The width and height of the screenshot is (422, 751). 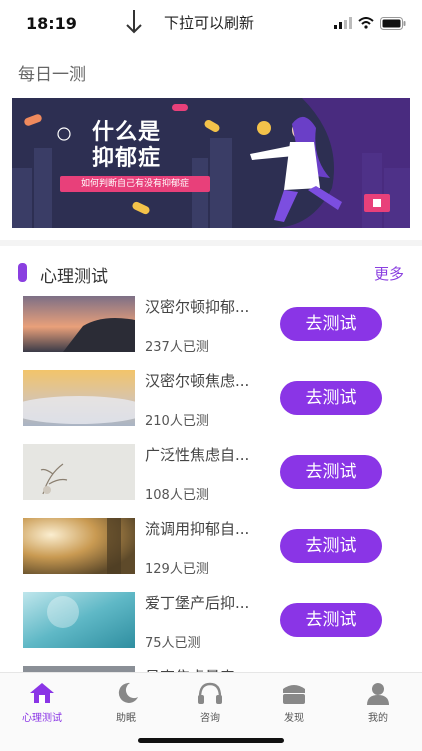 What do you see at coordinates (42, 693) in the screenshot?
I see `home-icon` at bounding box center [42, 693].